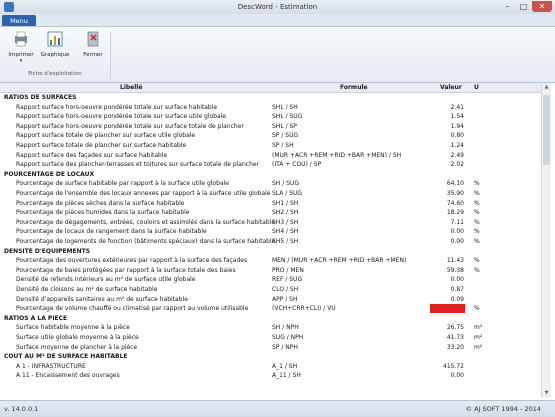  What do you see at coordinates (457, 107) in the screenshot?
I see `row-value: 2.41` at bounding box center [457, 107].